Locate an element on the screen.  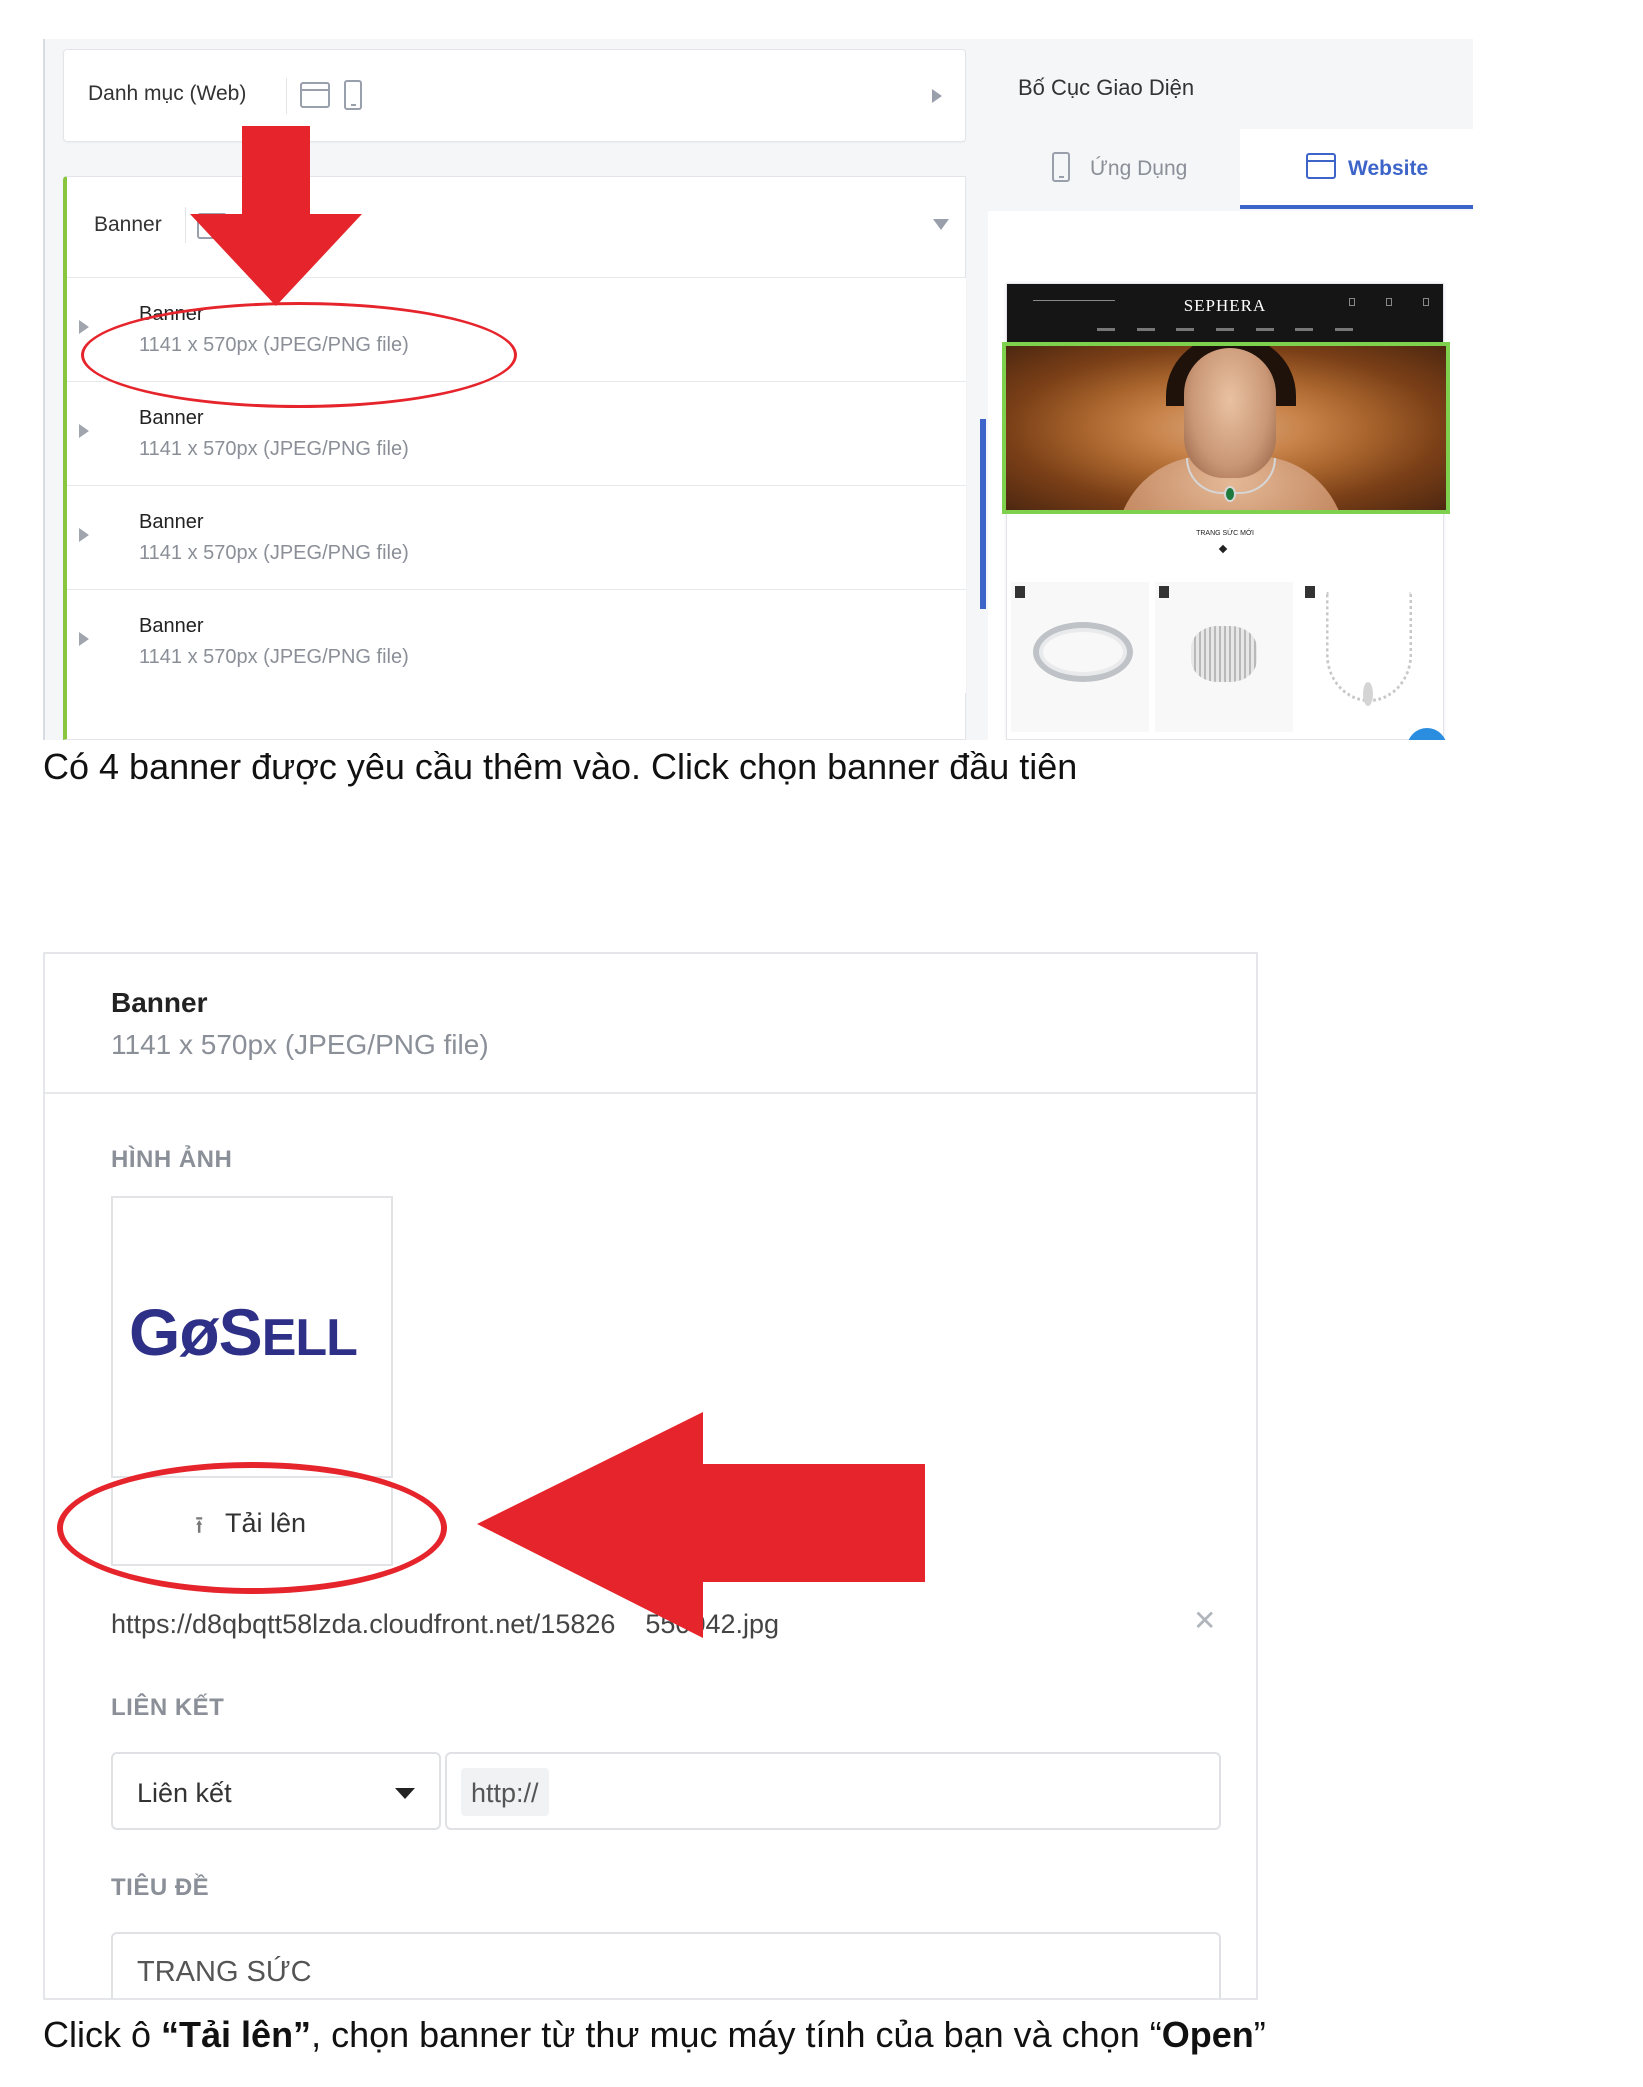
pendant-icon is located at coordinates (1368, 694).